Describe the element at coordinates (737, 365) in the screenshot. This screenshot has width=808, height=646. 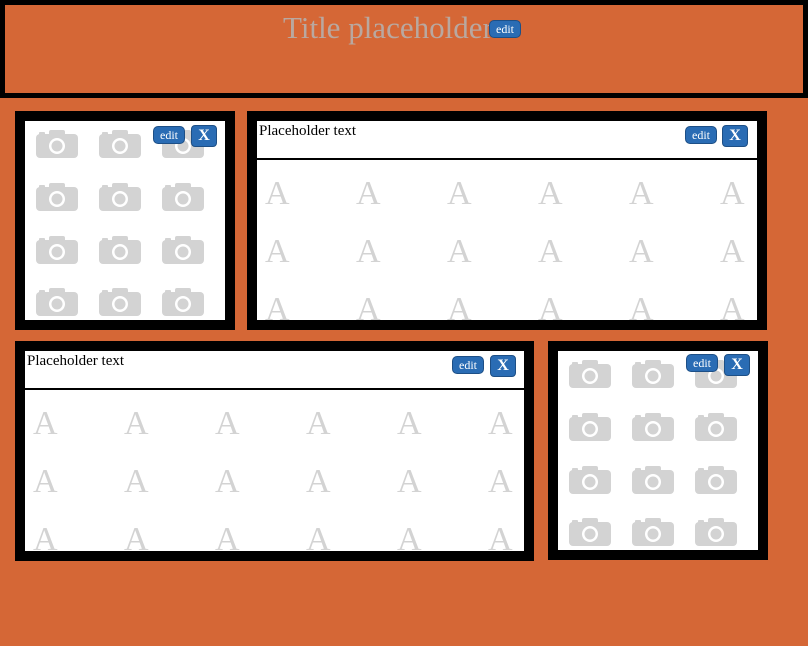
I see `image-panel-bottom-close-button: X` at that location.